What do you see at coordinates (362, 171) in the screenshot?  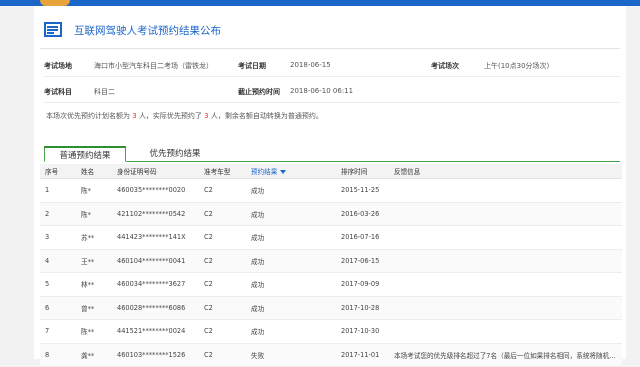 I see `col-header-time: 排序时间` at bounding box center [362, 171].